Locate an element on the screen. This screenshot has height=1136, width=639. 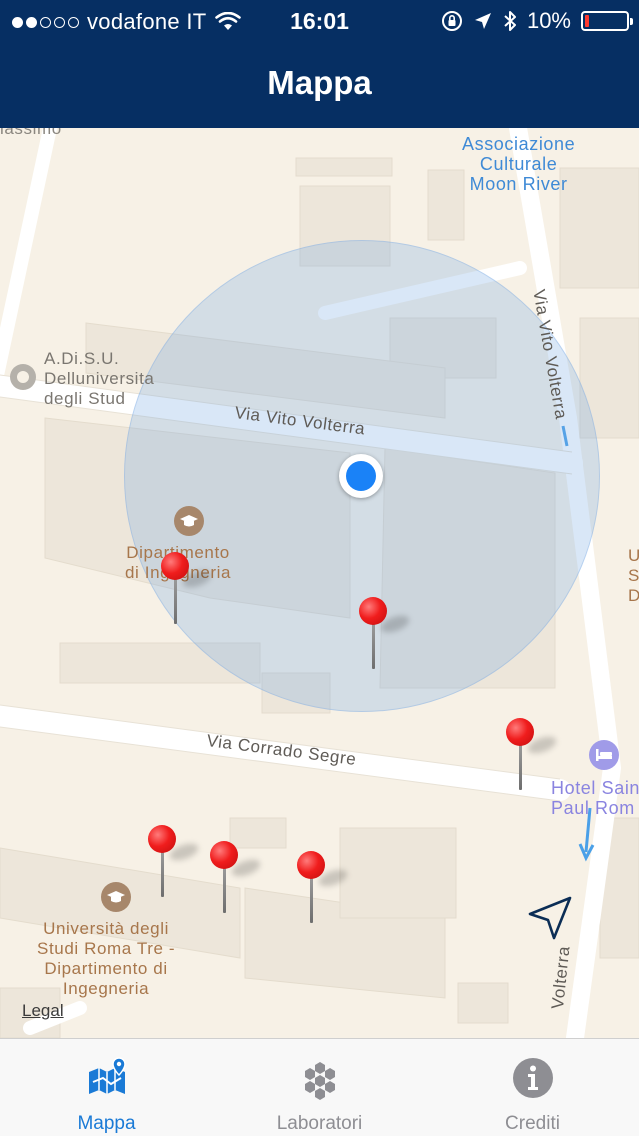
tab-bar: Mappa Laboratori Crediti is located at coordinates (319, 1087).